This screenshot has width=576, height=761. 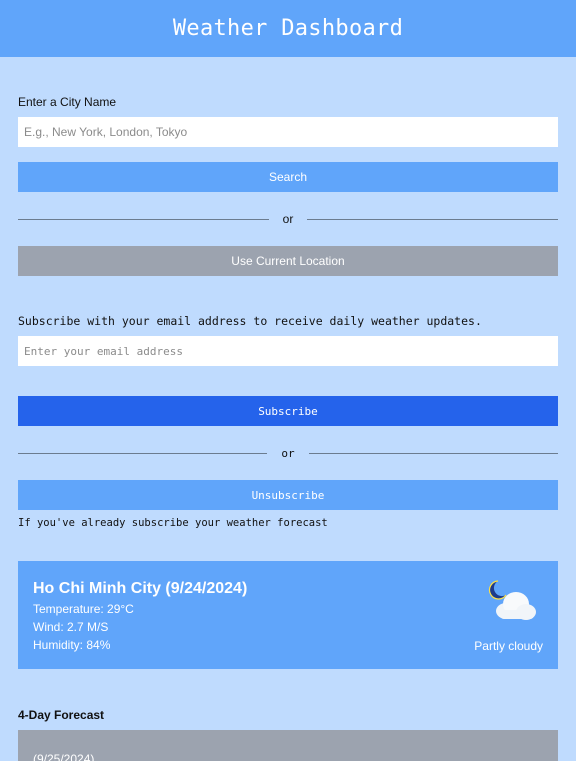 I want to click on search-button: Search, so click(x=288, y=177).